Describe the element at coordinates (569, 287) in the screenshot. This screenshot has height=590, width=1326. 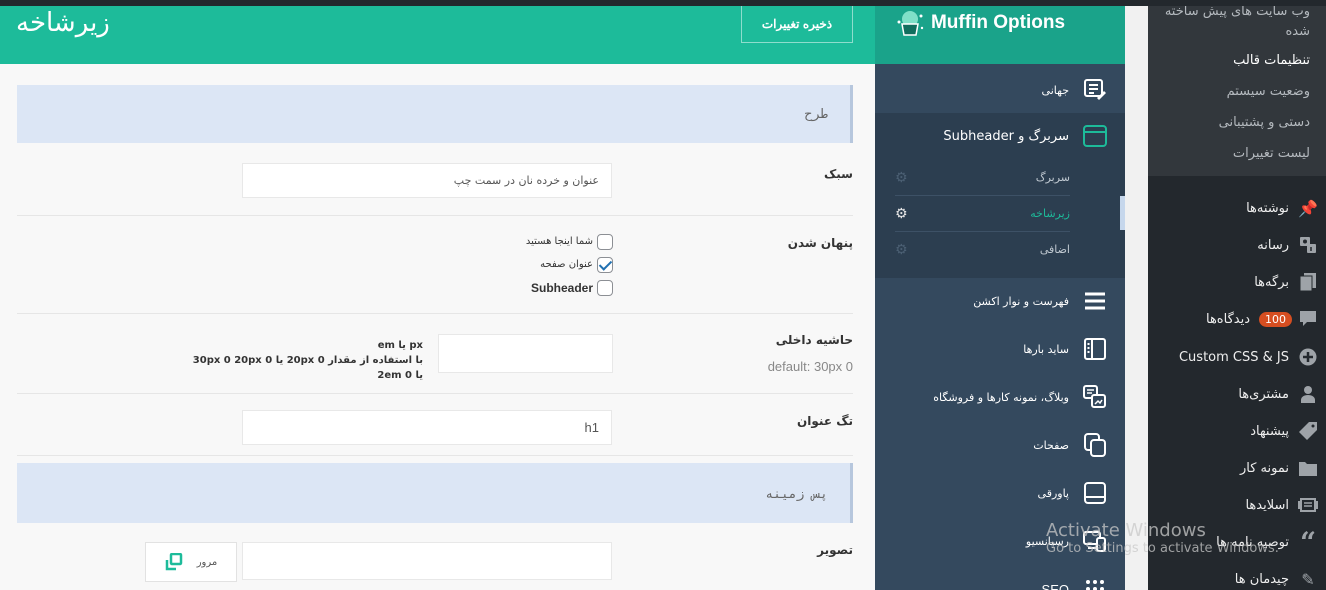
I see `hide-option-subheader: Subheader` at that location.